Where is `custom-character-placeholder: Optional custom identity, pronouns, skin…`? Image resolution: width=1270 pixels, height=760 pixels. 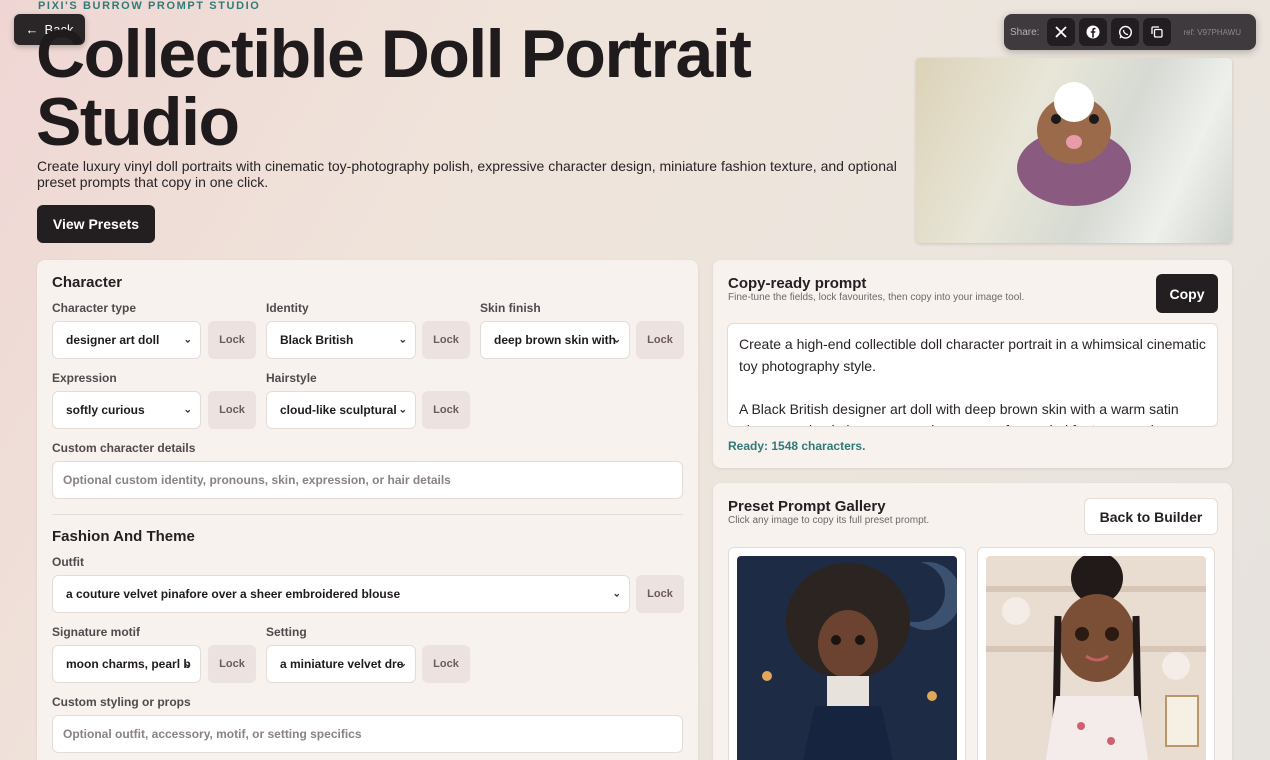 custom-character-placeholder: Optional custom identity, pronouns, skin… is located at coordinates (257, 480).